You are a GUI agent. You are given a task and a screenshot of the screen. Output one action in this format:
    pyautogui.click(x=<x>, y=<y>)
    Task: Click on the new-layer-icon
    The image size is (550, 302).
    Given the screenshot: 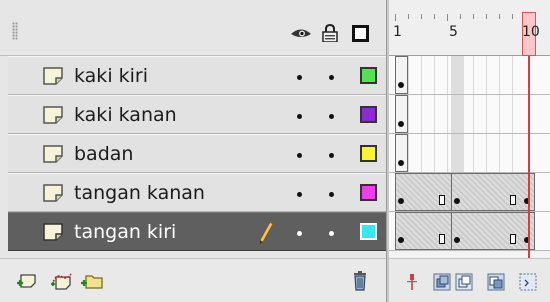 What is the action you would take?
    pyautogui.click(x=28, y=281)
    